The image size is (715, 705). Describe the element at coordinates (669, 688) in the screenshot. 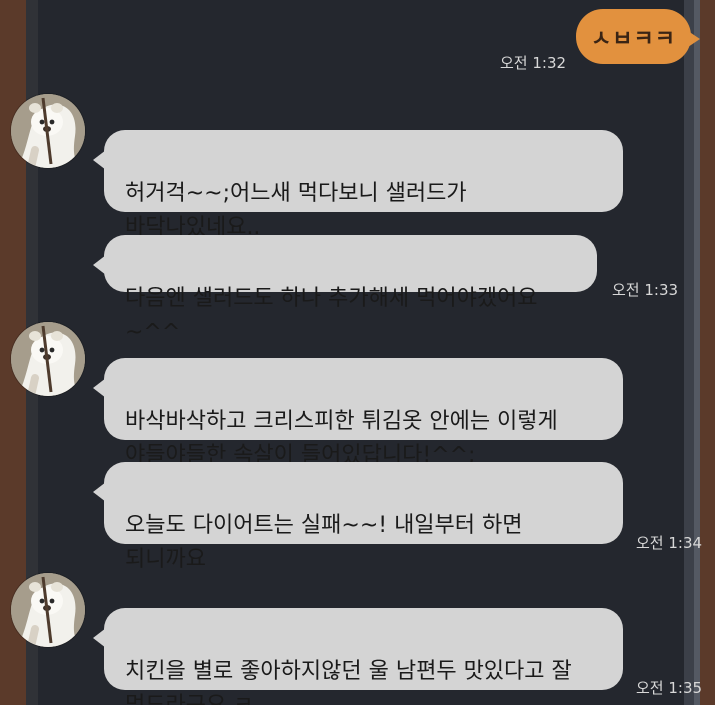

I see `message-time: 오전 1:35` at that location.